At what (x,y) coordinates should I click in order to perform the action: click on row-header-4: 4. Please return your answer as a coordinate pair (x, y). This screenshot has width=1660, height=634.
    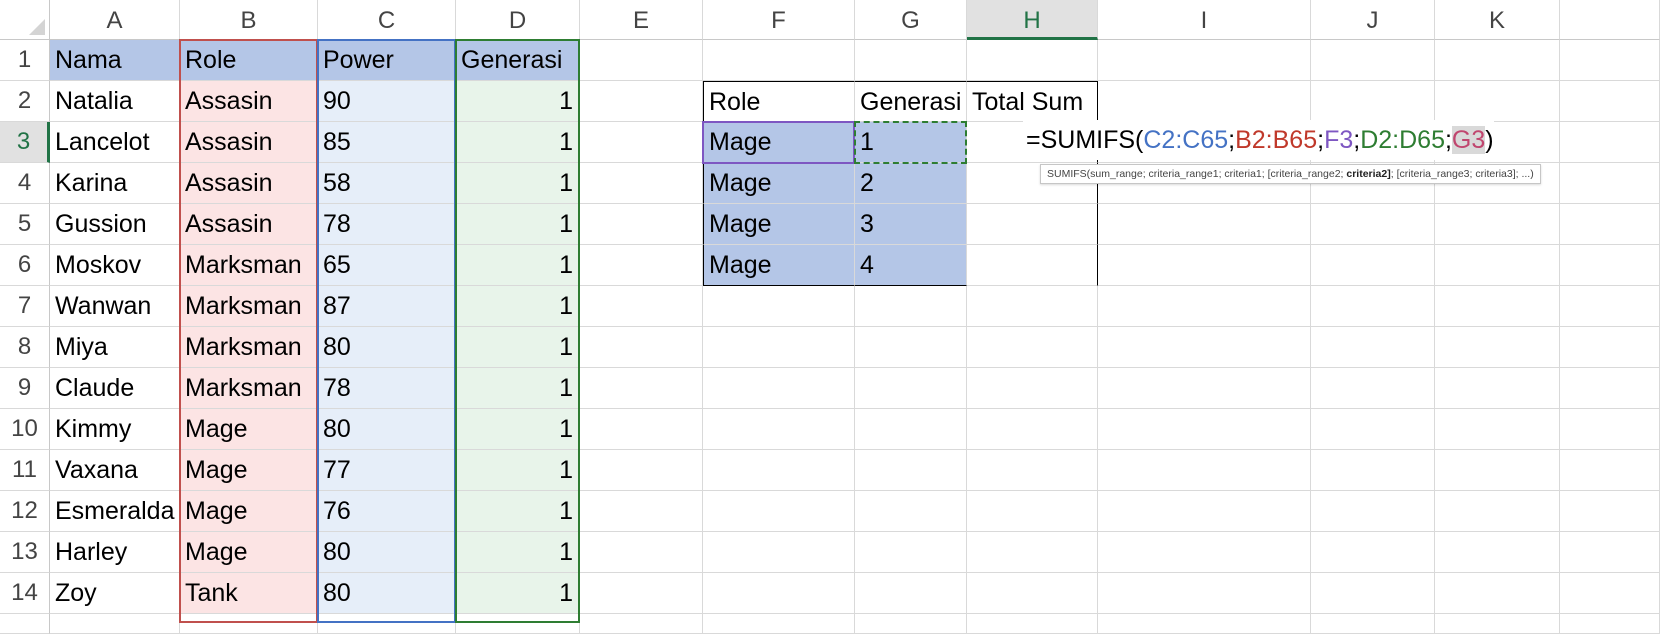
    Looking at the image, I should click on (25, 183).